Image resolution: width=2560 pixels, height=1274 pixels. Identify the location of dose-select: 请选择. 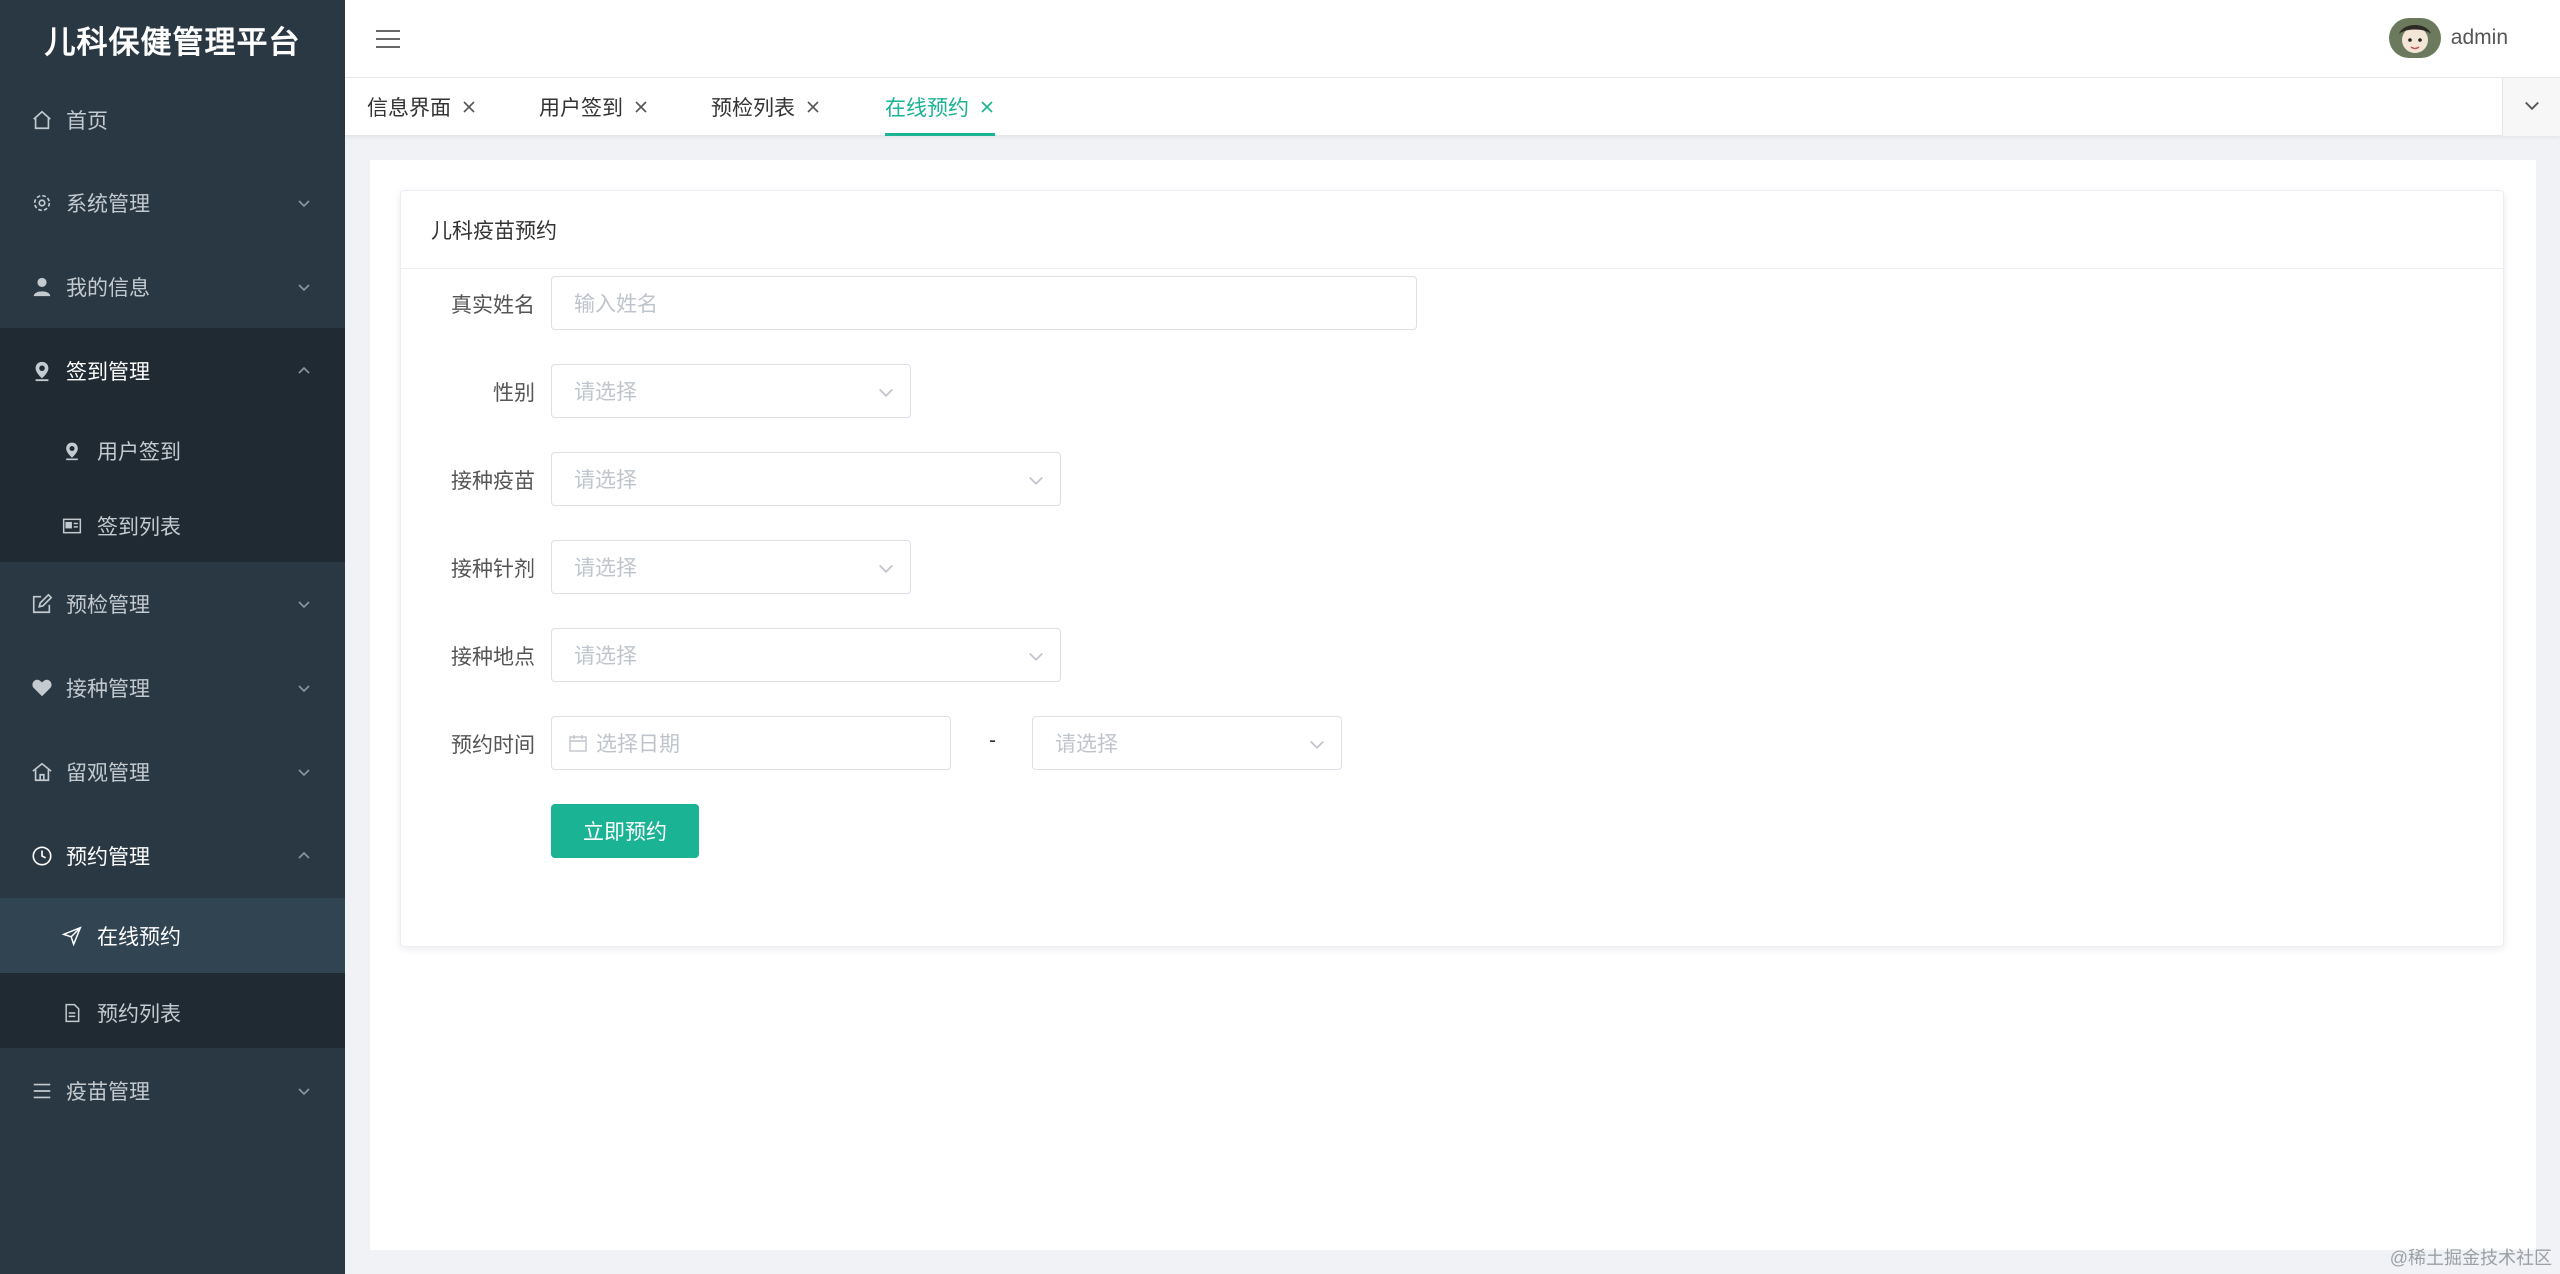
(731, 567).